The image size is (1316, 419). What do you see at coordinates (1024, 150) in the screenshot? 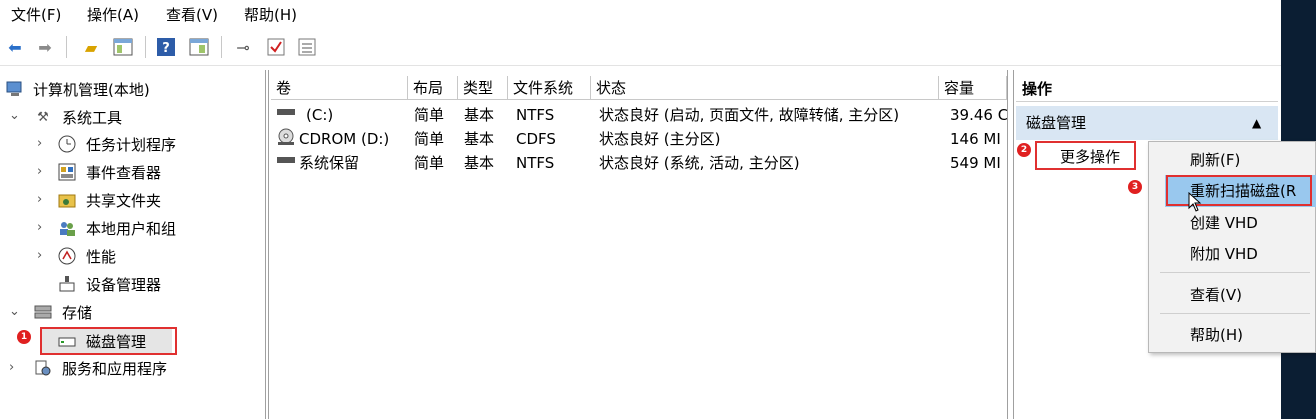
I see `callout-badge-2: 2` at bounding box center [1024, 150].